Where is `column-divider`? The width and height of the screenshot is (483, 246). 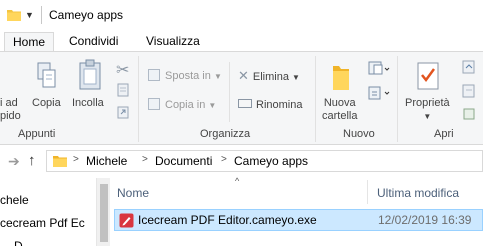 column-divider is located at coordinates (367, 192).